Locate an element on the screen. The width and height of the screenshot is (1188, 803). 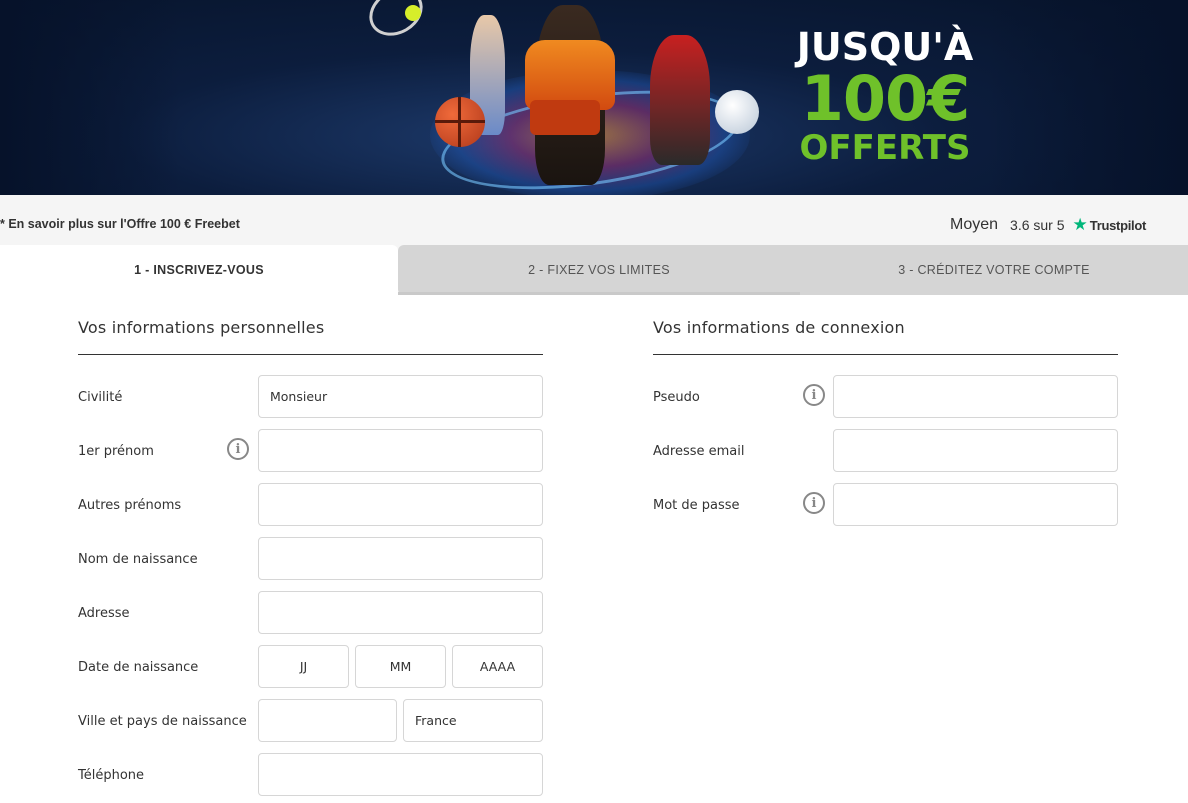
banner-left-fade is located at coordinates (90, 97).